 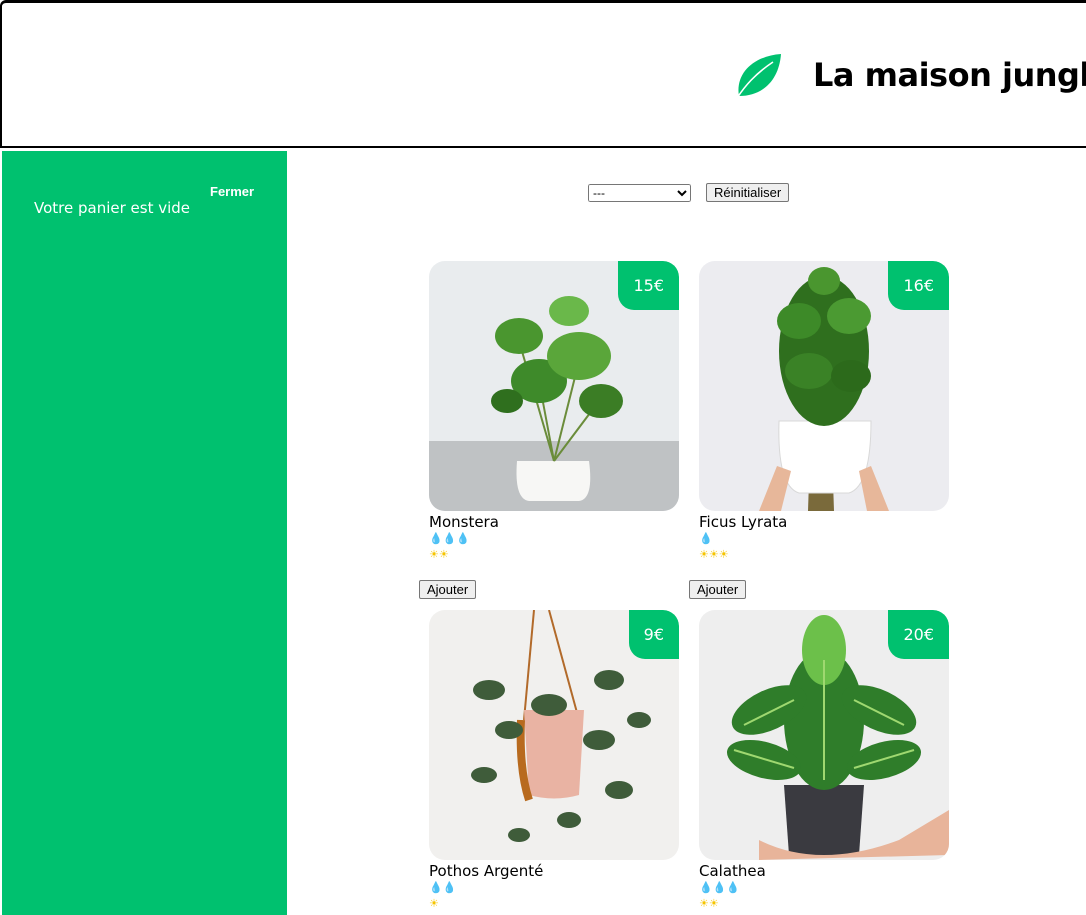 What do you see at coordinates (714, 554) in the screenshot?
I see `sun-icon: ☀☀☀` at bounding box center [714, 554].